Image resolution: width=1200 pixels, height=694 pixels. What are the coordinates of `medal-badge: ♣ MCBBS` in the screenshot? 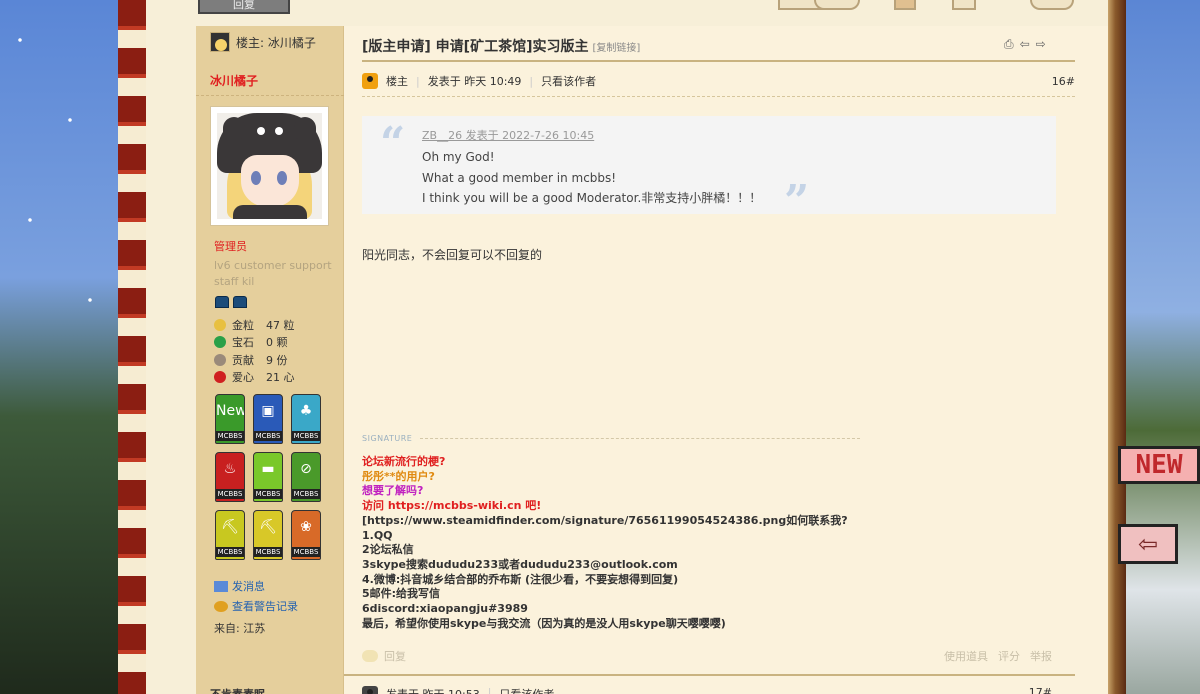 It's located at (306, 419).